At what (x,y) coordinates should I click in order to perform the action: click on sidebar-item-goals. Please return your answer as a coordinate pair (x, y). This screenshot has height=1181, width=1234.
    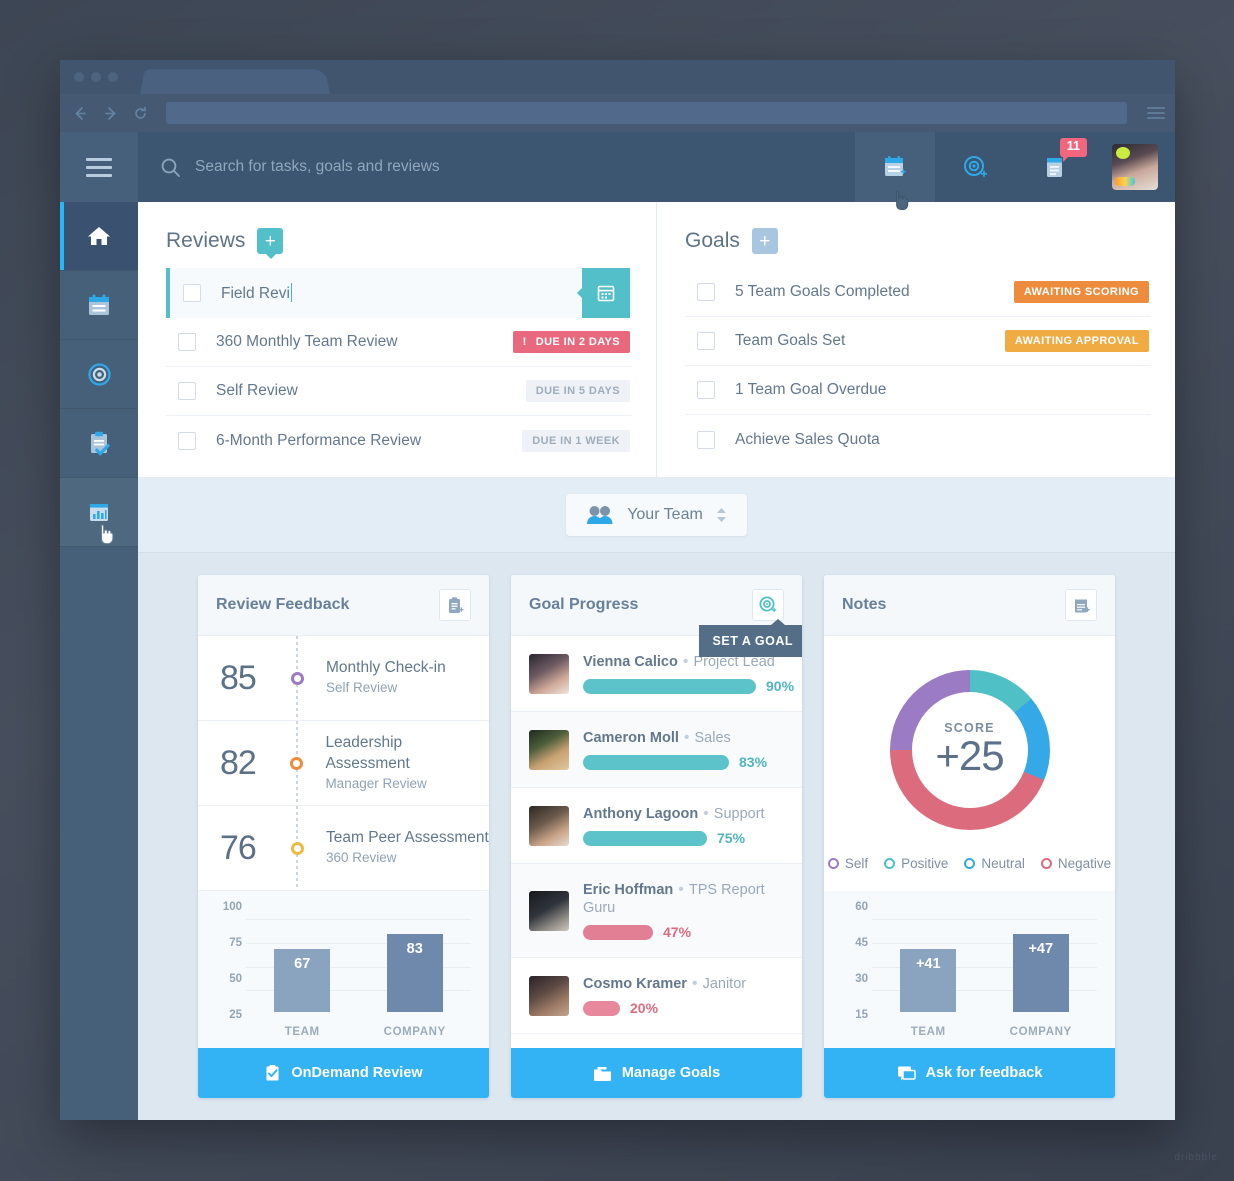
    Looking at the image, I should click on (99, 374).